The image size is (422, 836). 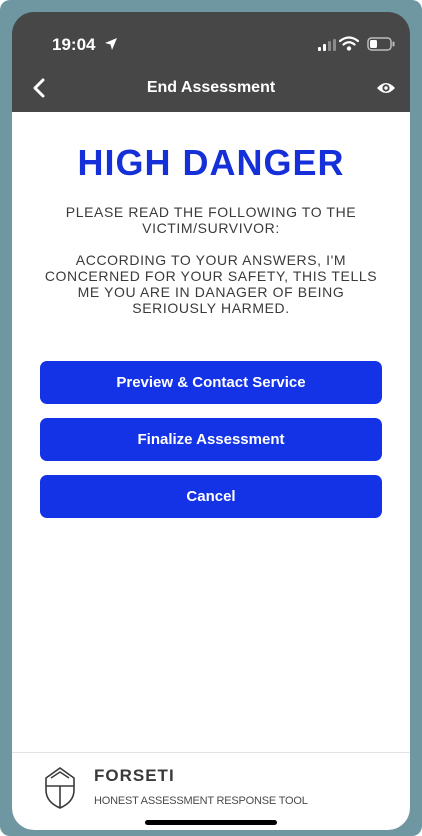 I want to click on home-indicator, so click(x=211, y=822).